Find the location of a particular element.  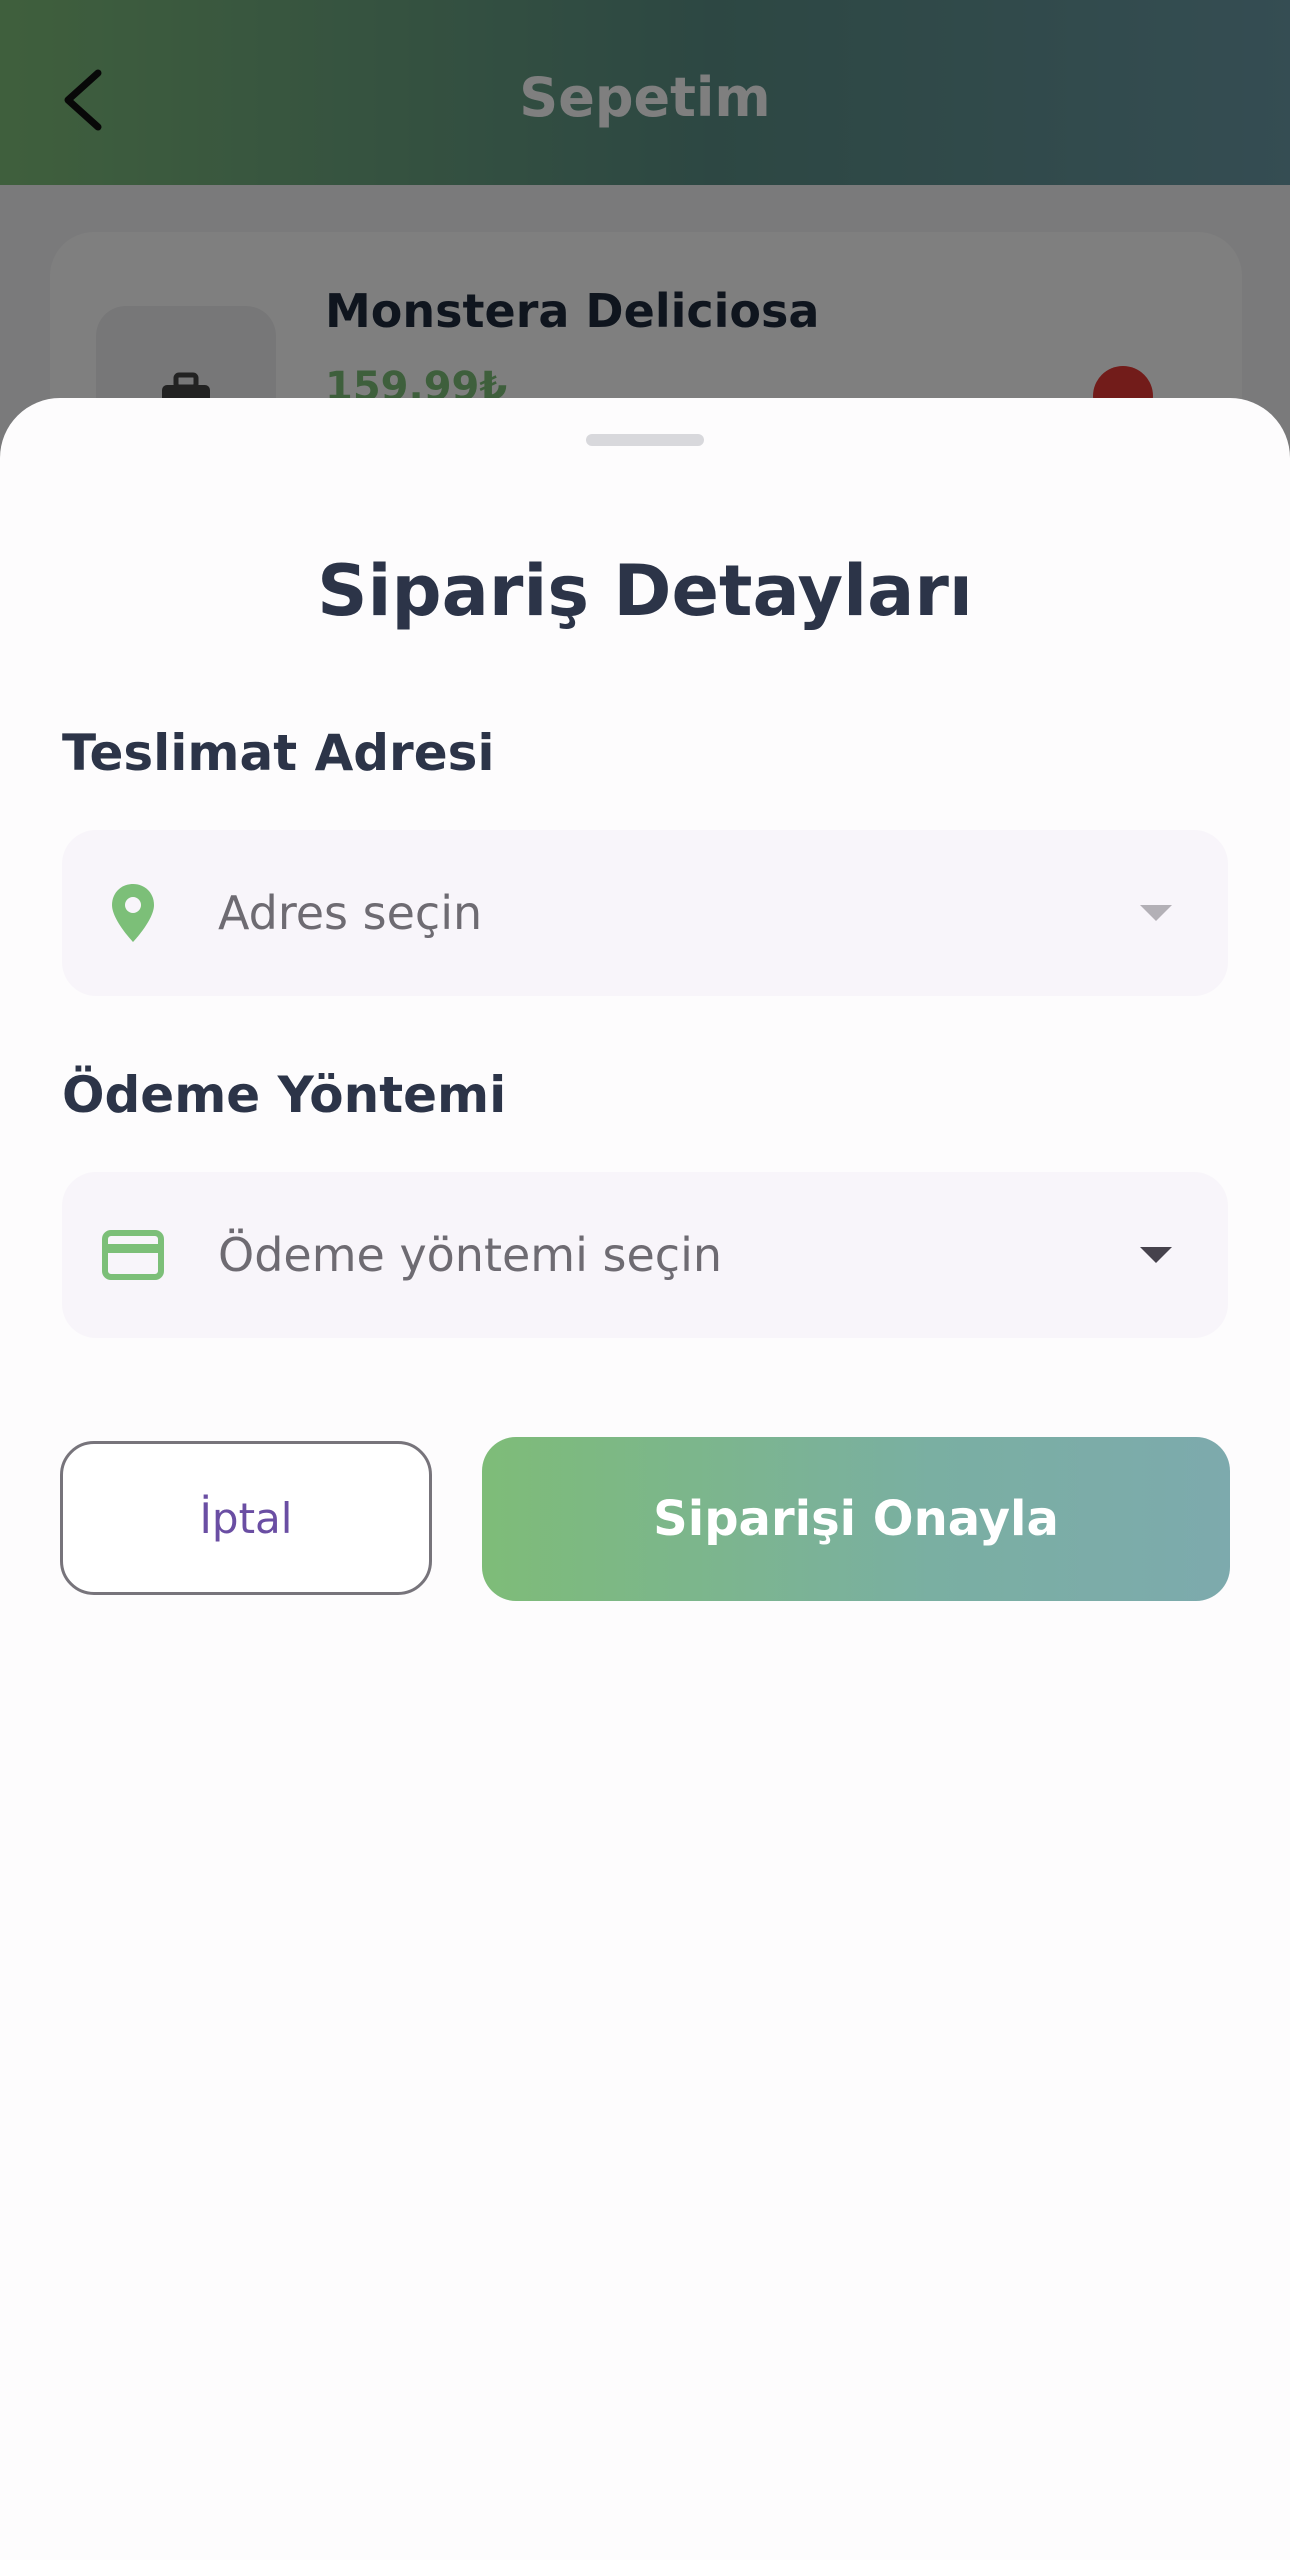

payment-placeholder: Ödeme yöntemi seçin is located at coordinates (470, 1255).